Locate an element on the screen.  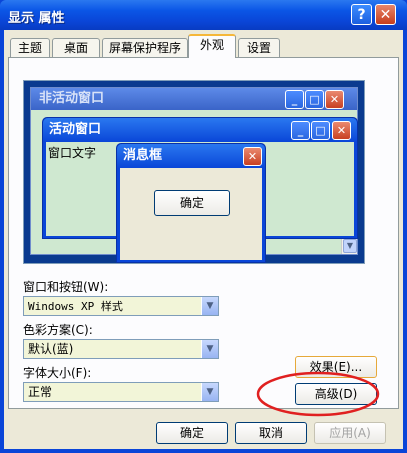
close-button: ✕ is located at coordinates (385, 14).